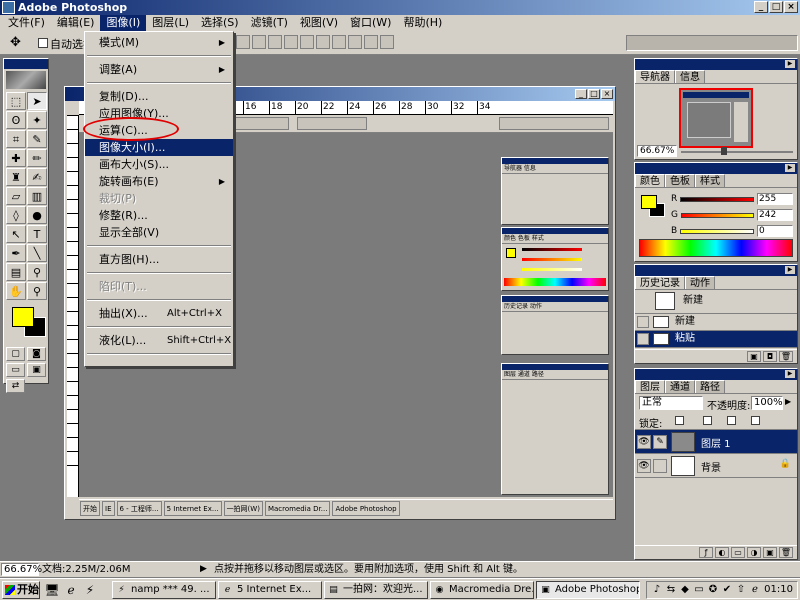 This screenshot has width=800, height=600. I want to click on tab-layers: 图层, so click(650, 386).